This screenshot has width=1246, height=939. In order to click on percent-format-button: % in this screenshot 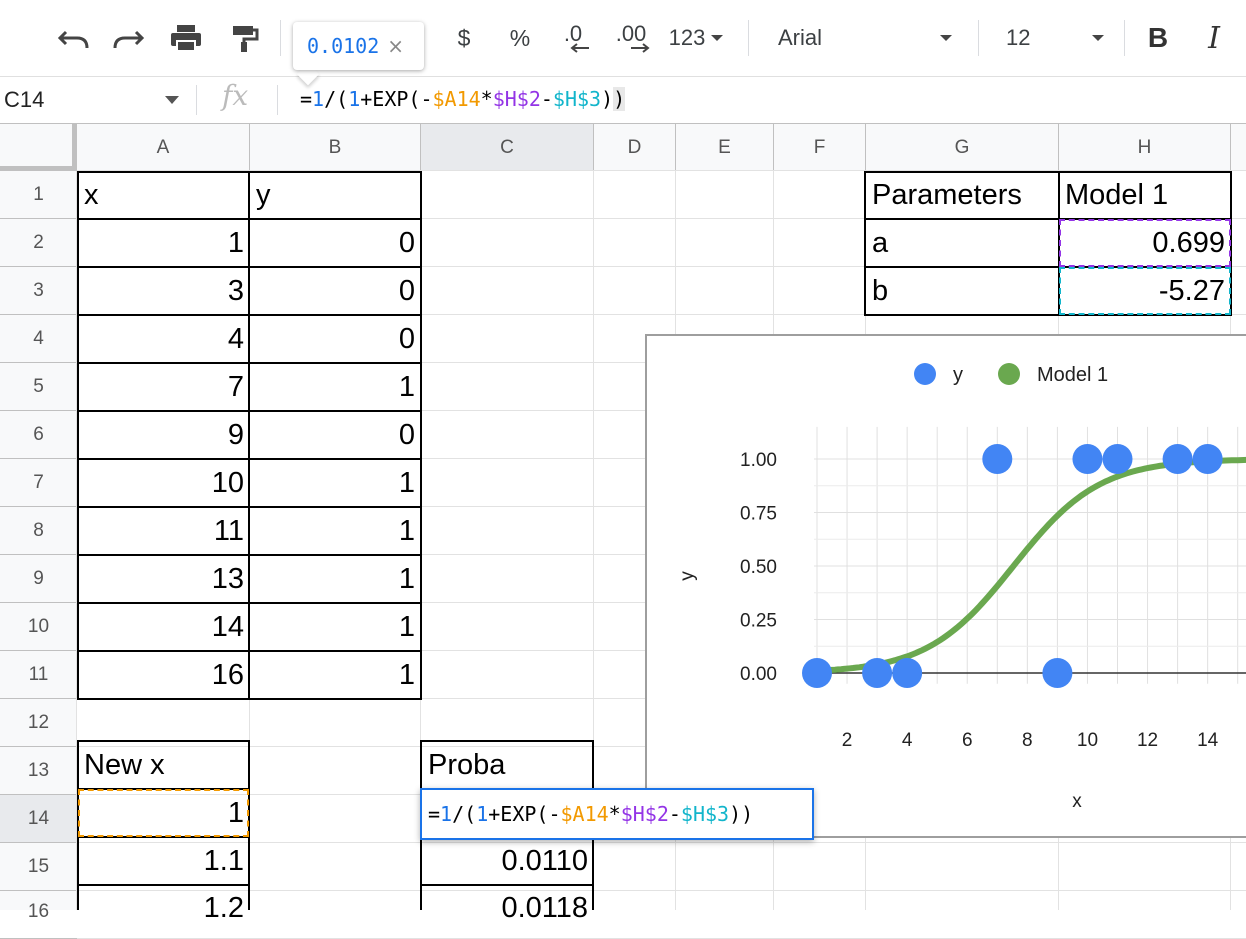, I will do `click(520, 38)`.